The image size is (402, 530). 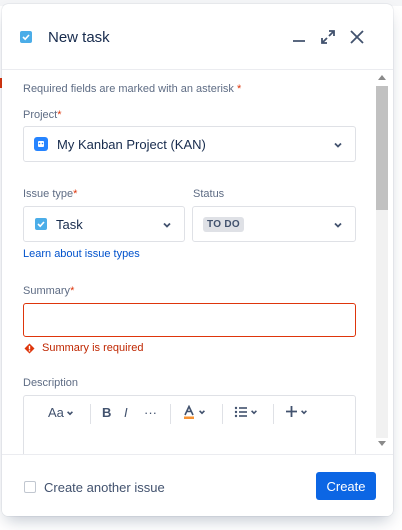 I want to click on issue-type-value: Task, so click(x=69, y=224).